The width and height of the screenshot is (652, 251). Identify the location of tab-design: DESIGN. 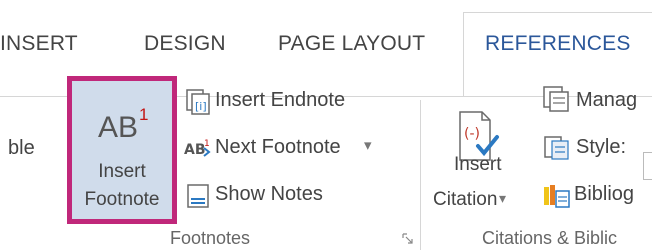
(185, 44).